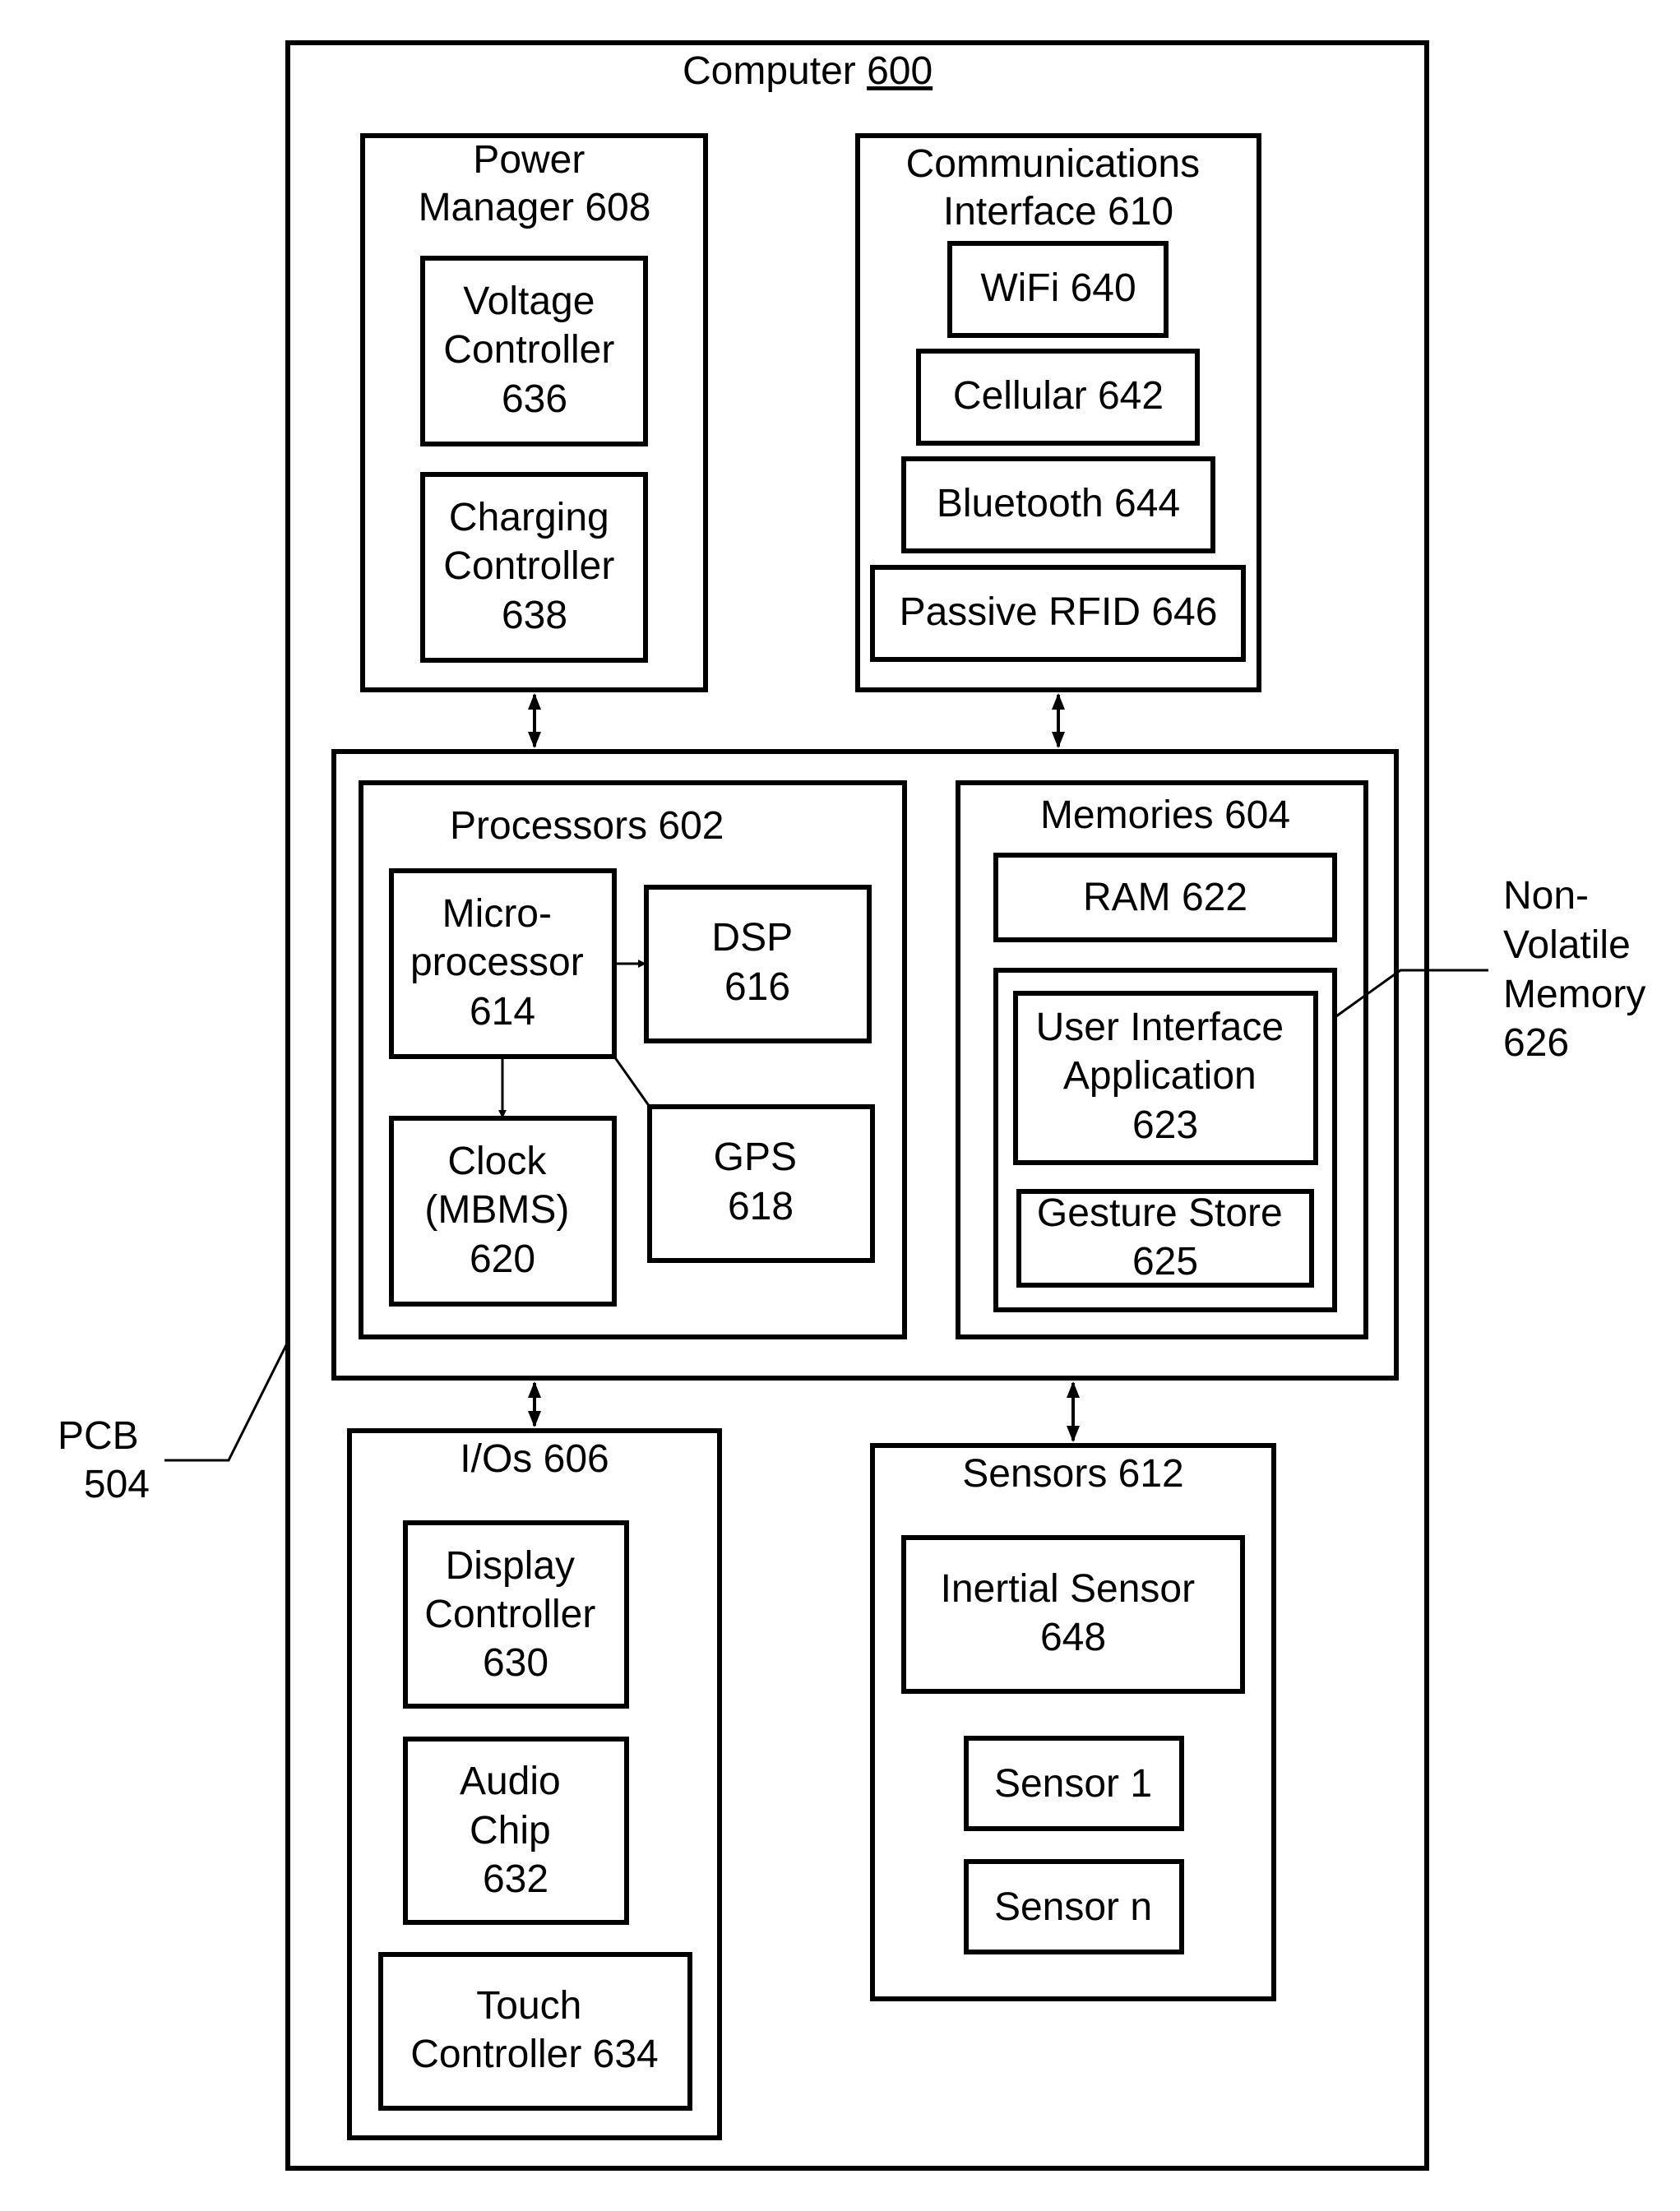 Image resolution: width=1680 pixels, height=2211 pixels. What do you see at coordinates (1165, 897) in the screenshot?
I see `ram-label: RAM 622` at bounding box center [1165, 897].